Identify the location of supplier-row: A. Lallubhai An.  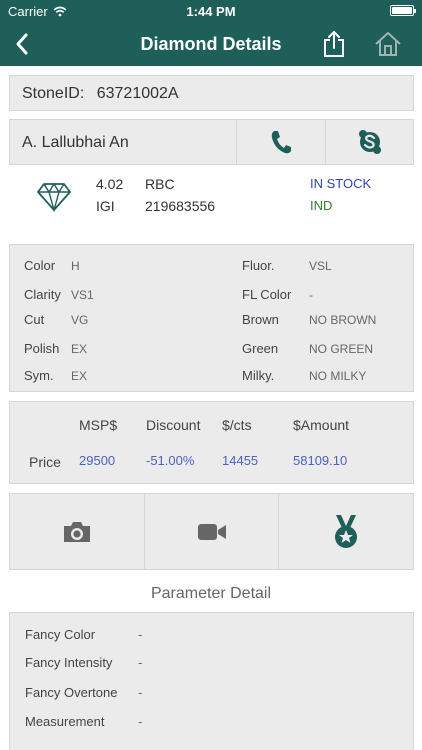
(211, 142).